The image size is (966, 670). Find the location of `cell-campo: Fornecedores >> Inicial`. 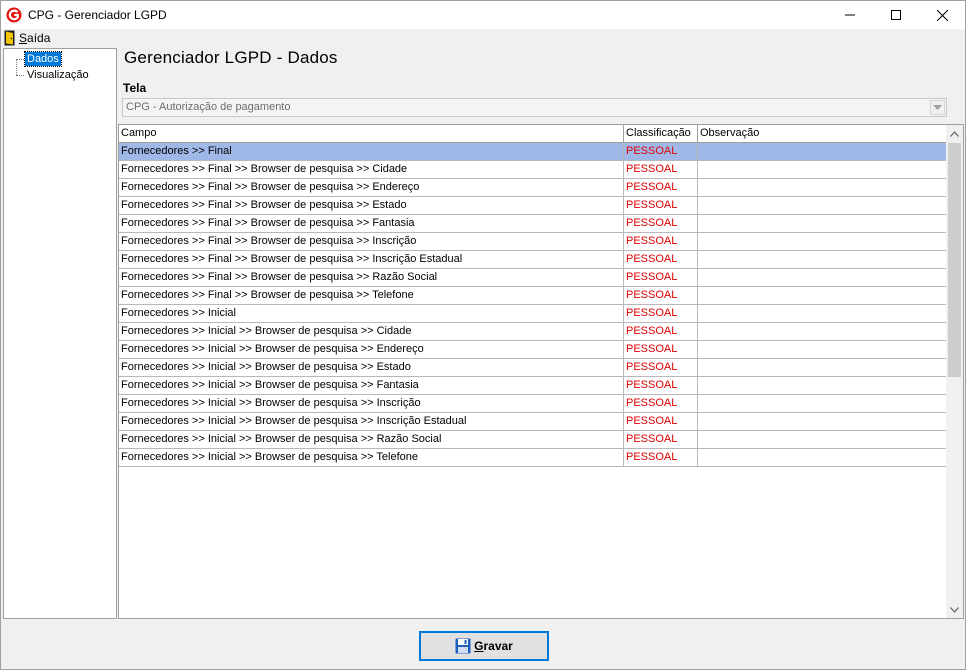

cell-campo: Fornecedores >> Inicial is located at coordinates (371, 314).